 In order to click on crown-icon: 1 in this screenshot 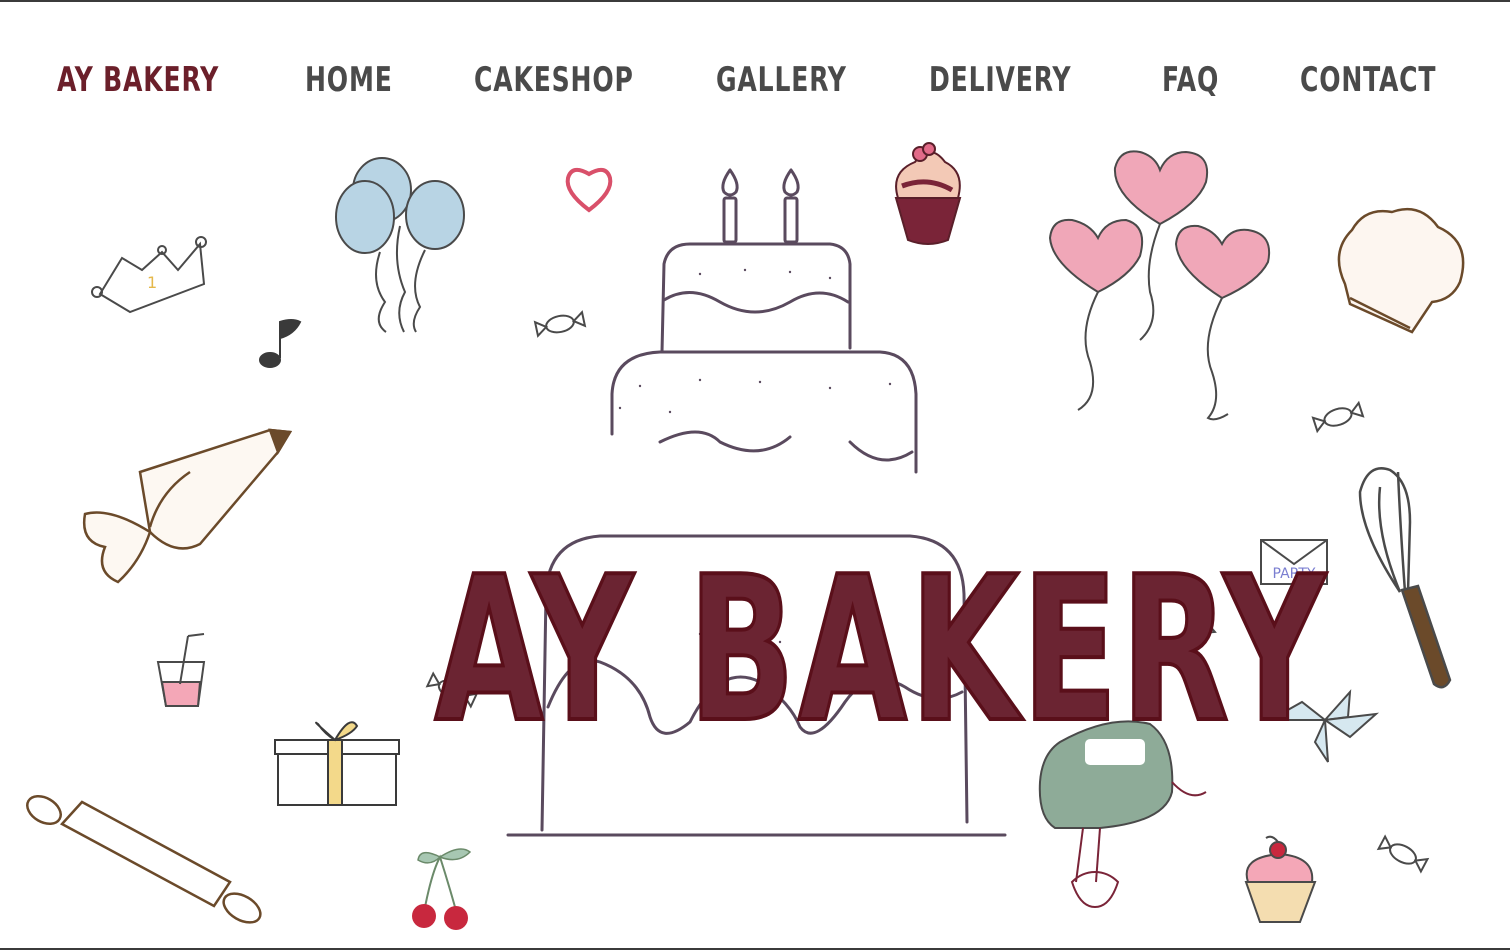, I will do `click(149, 275)`.